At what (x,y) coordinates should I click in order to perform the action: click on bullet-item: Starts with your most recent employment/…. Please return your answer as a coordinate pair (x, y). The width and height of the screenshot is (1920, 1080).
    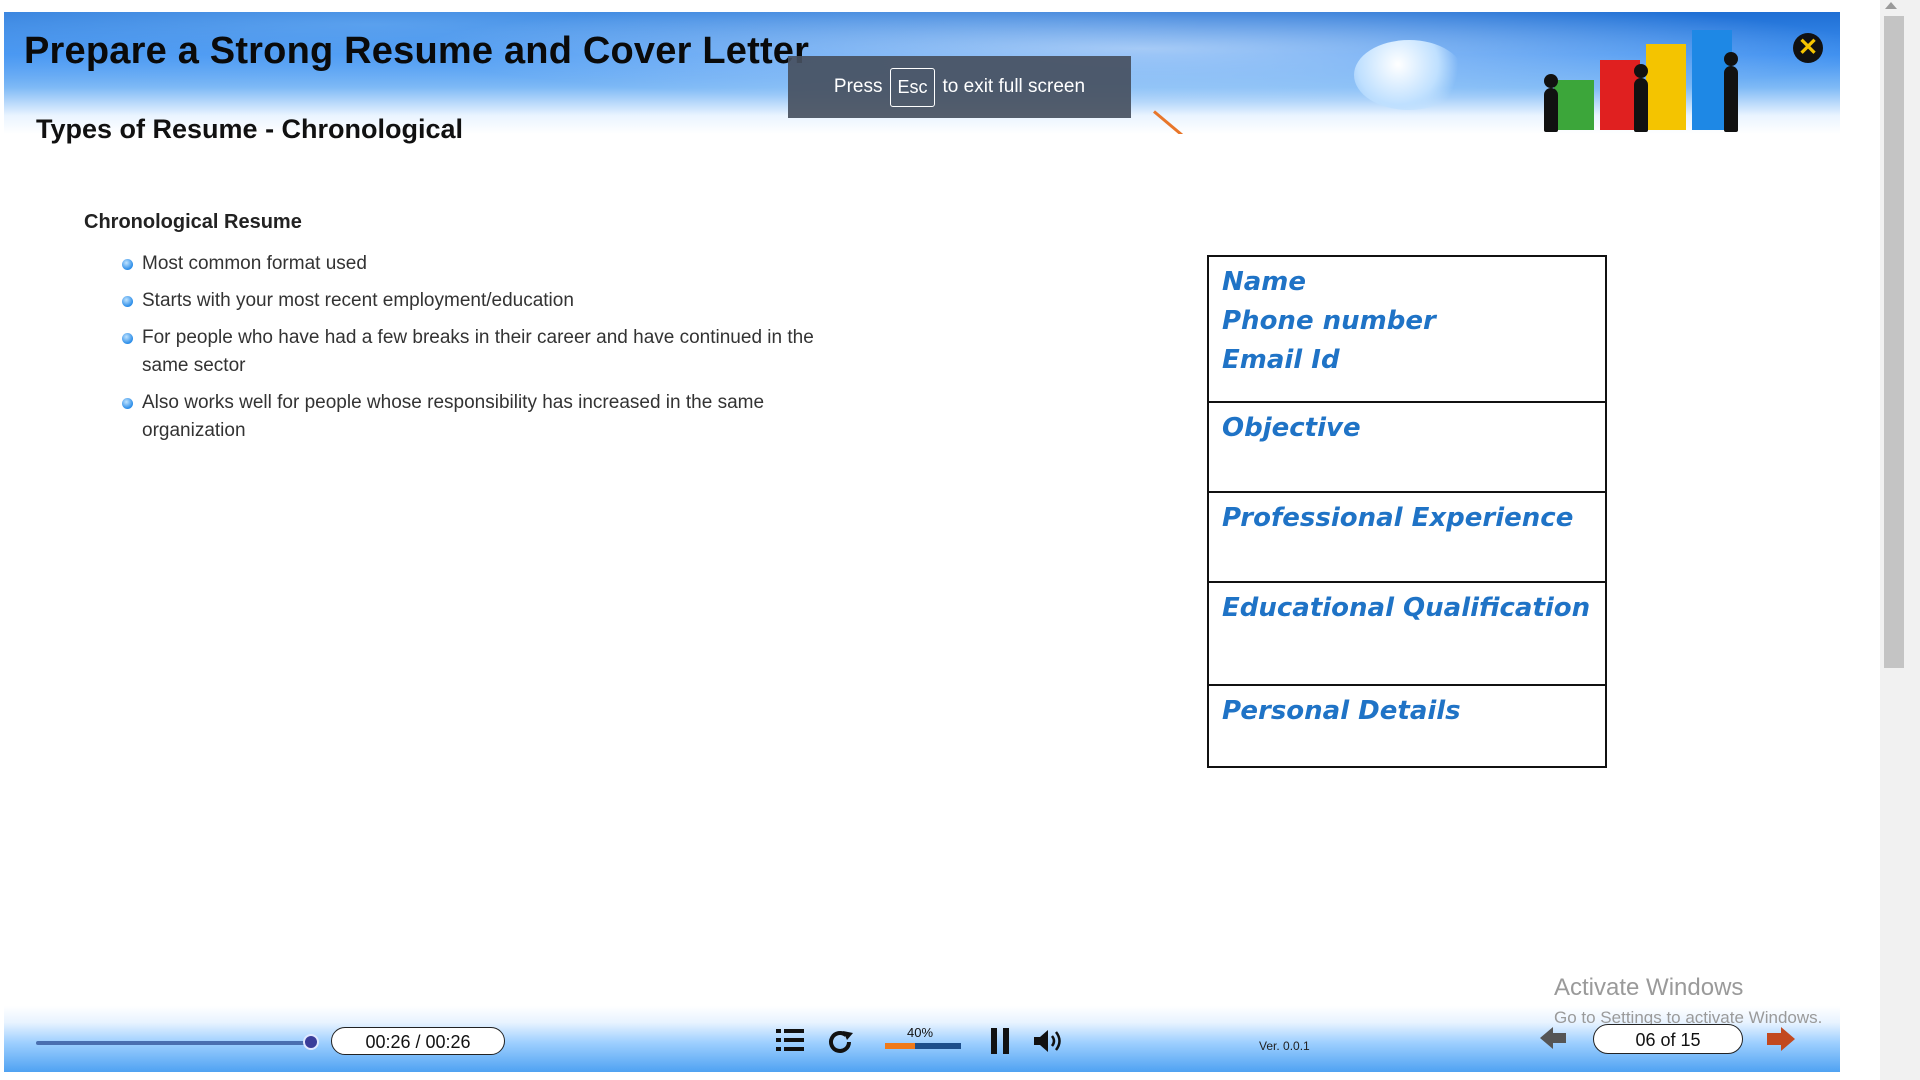
    Looking at the image, I should click on (492, 301).